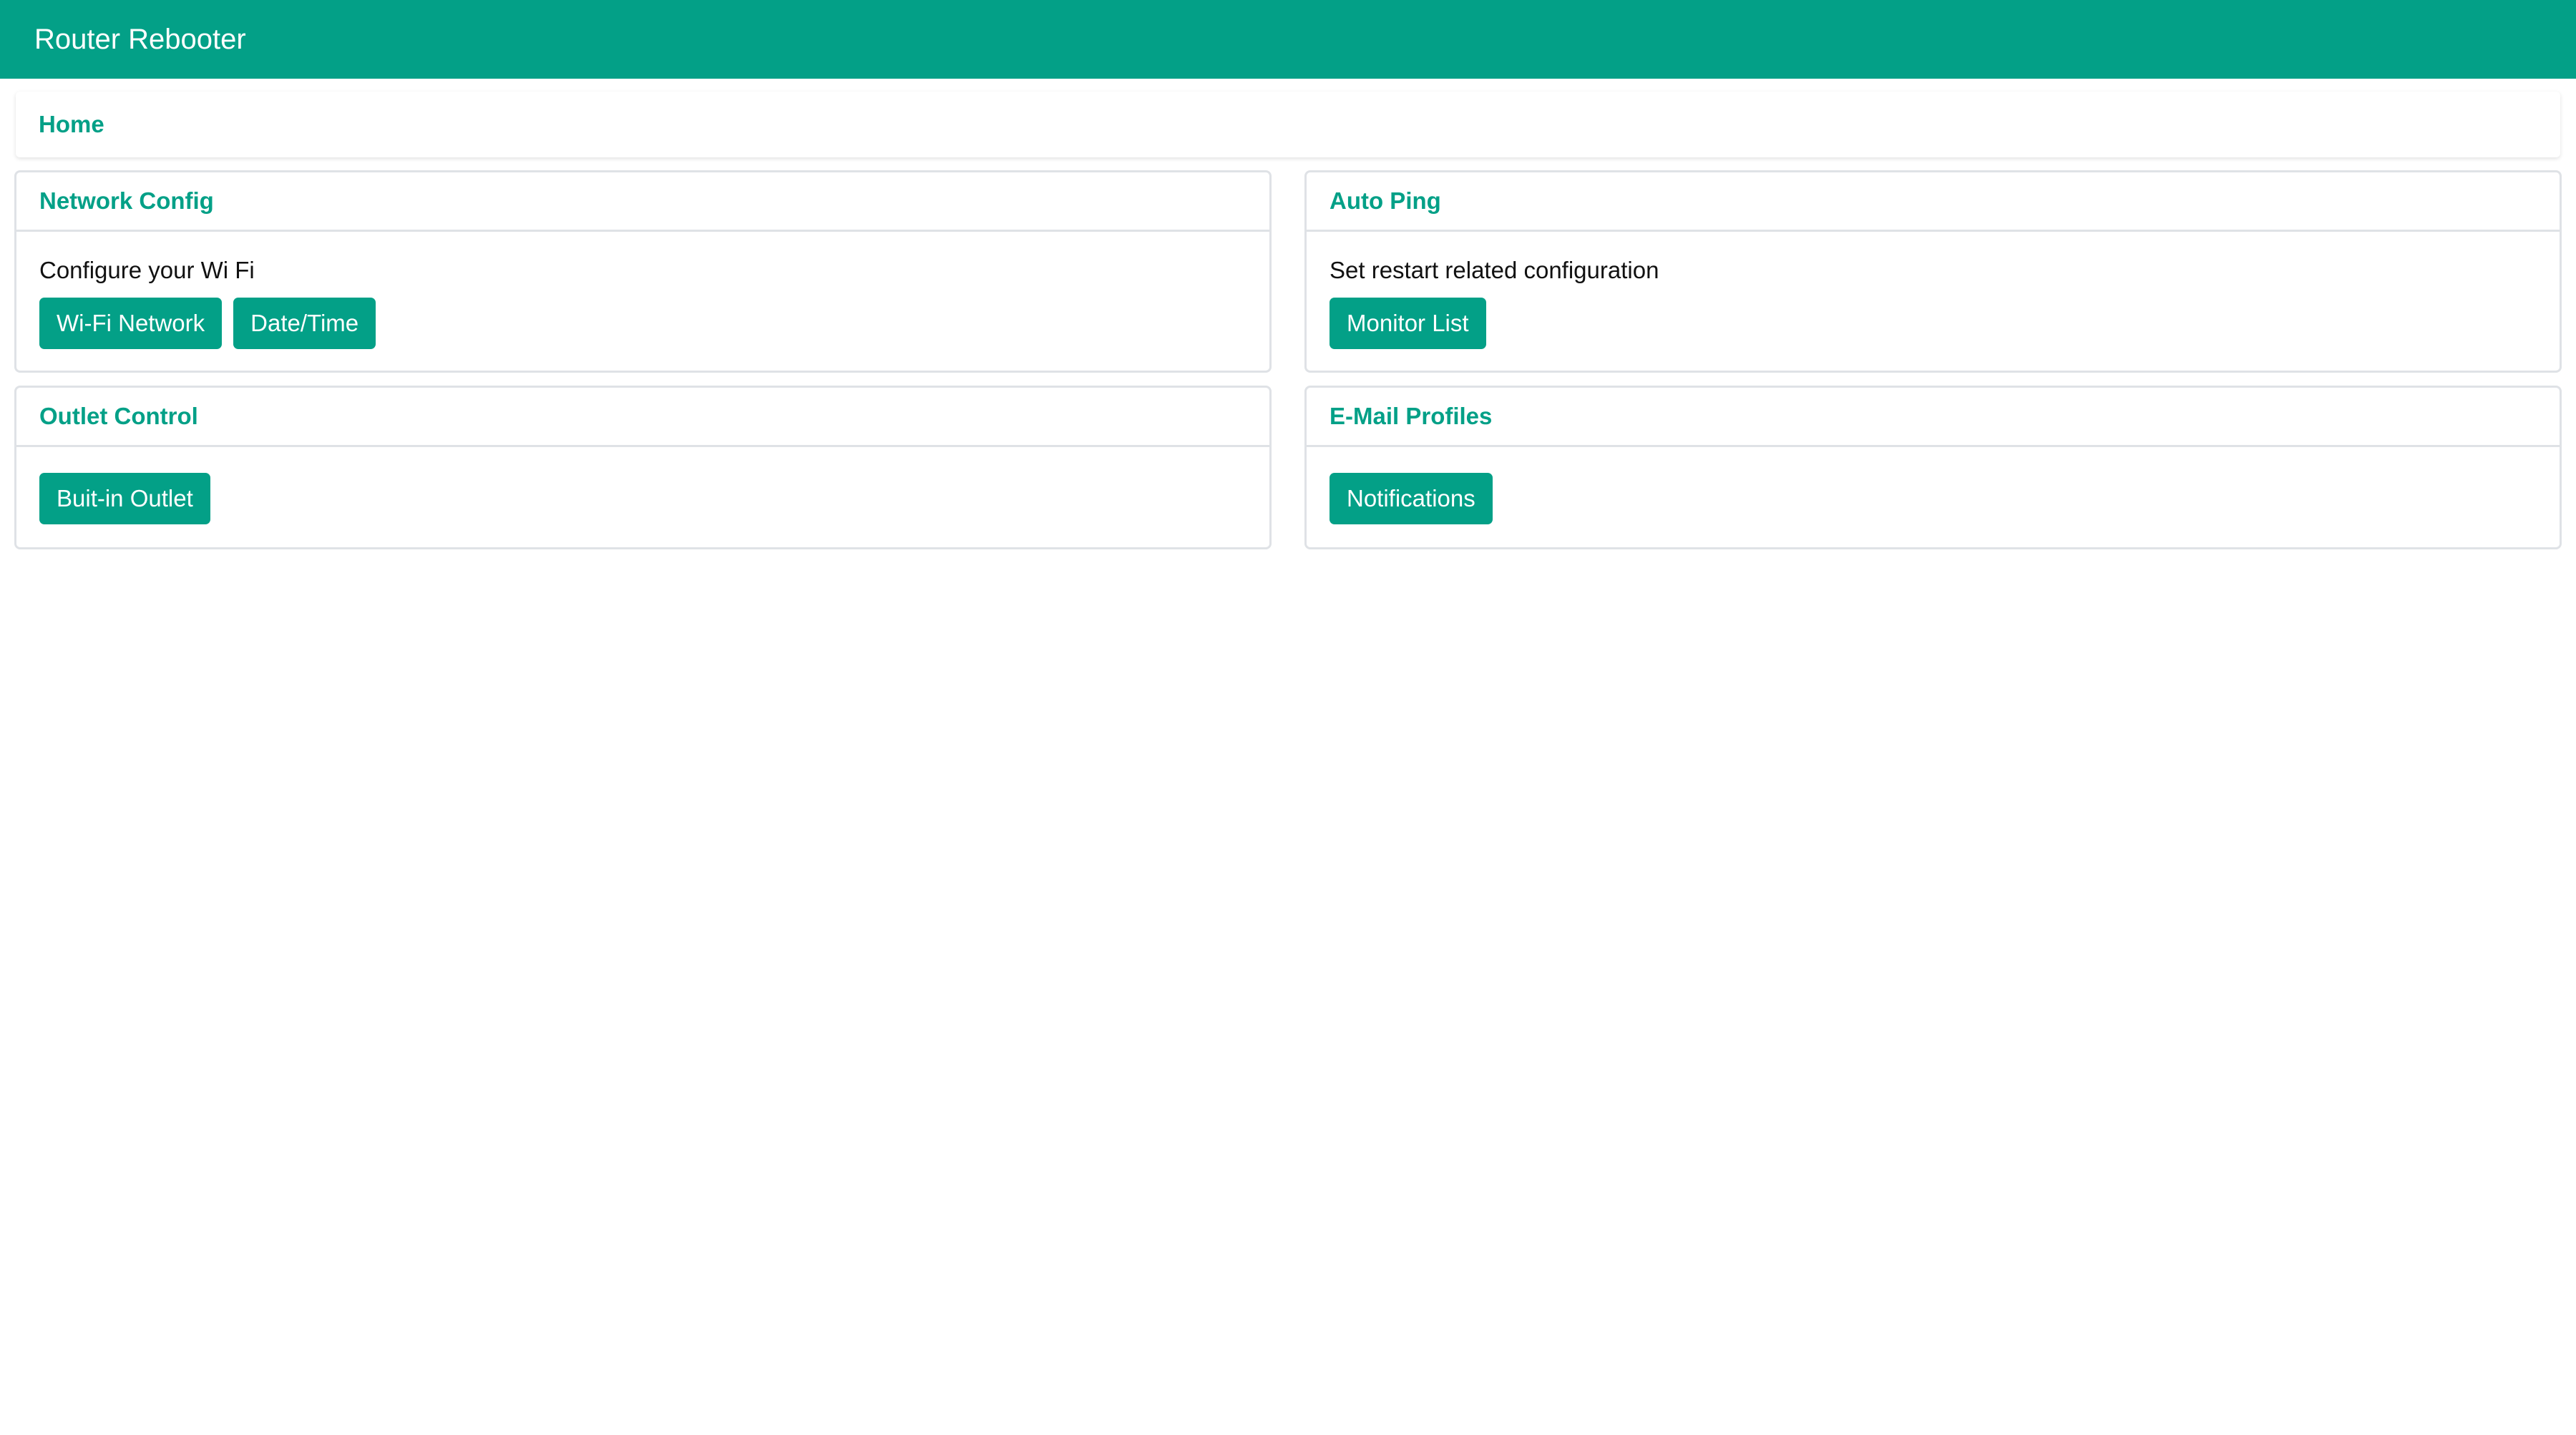 This screenshot has height=1435, width=2576. What do you see at coordinates (1933, 417) in the screenshot?
I see `card-header: E-Mail Profiles` at bounding box center [1933, 417].